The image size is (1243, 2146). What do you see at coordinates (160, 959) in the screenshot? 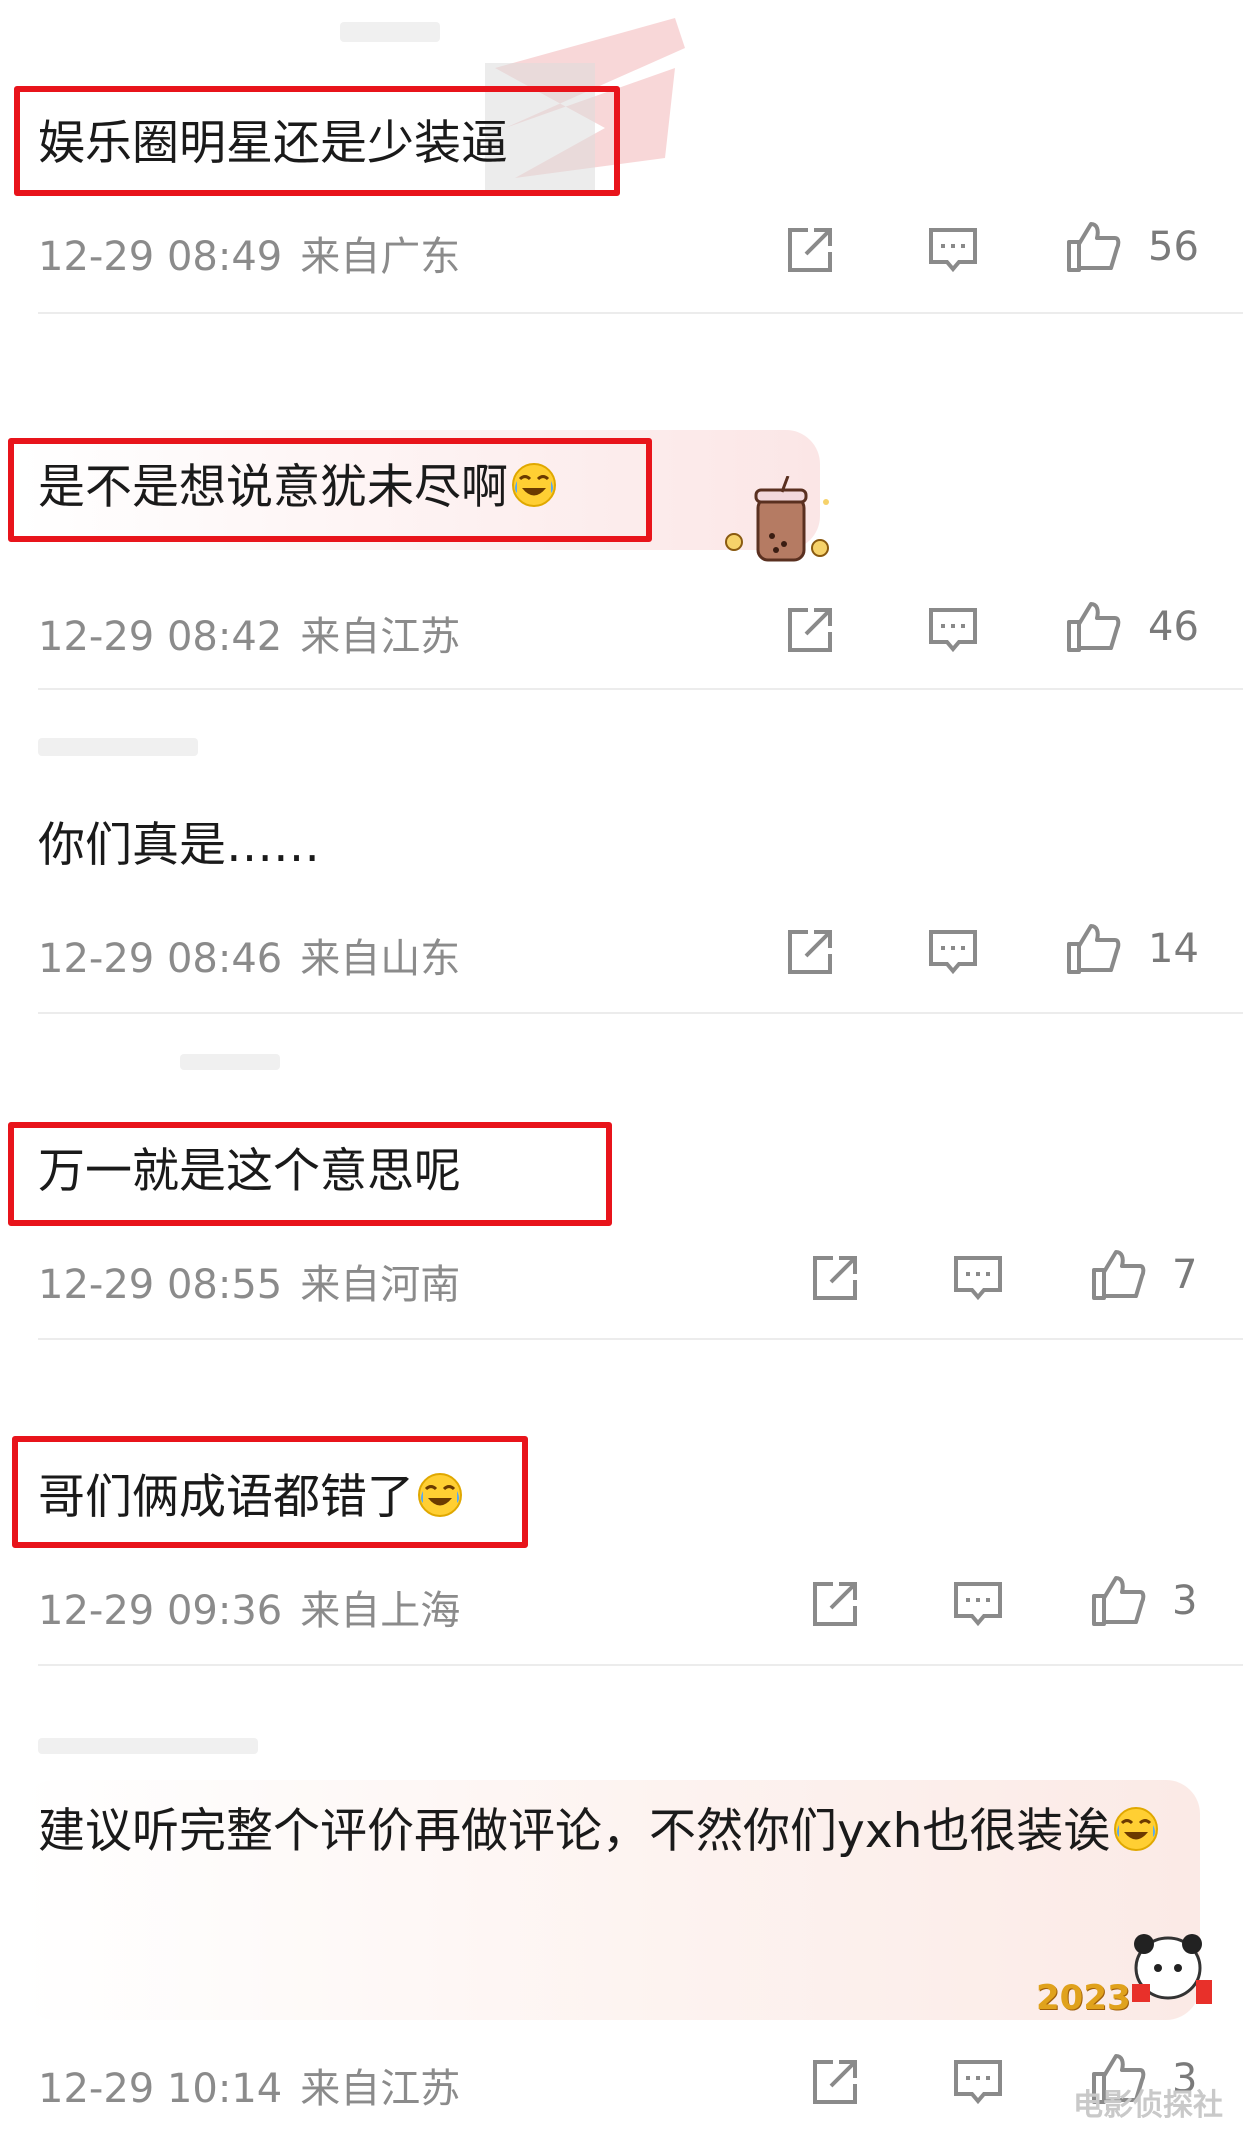
I see `comment-time: 12-29 08:46` at bounding box center [160, 959].